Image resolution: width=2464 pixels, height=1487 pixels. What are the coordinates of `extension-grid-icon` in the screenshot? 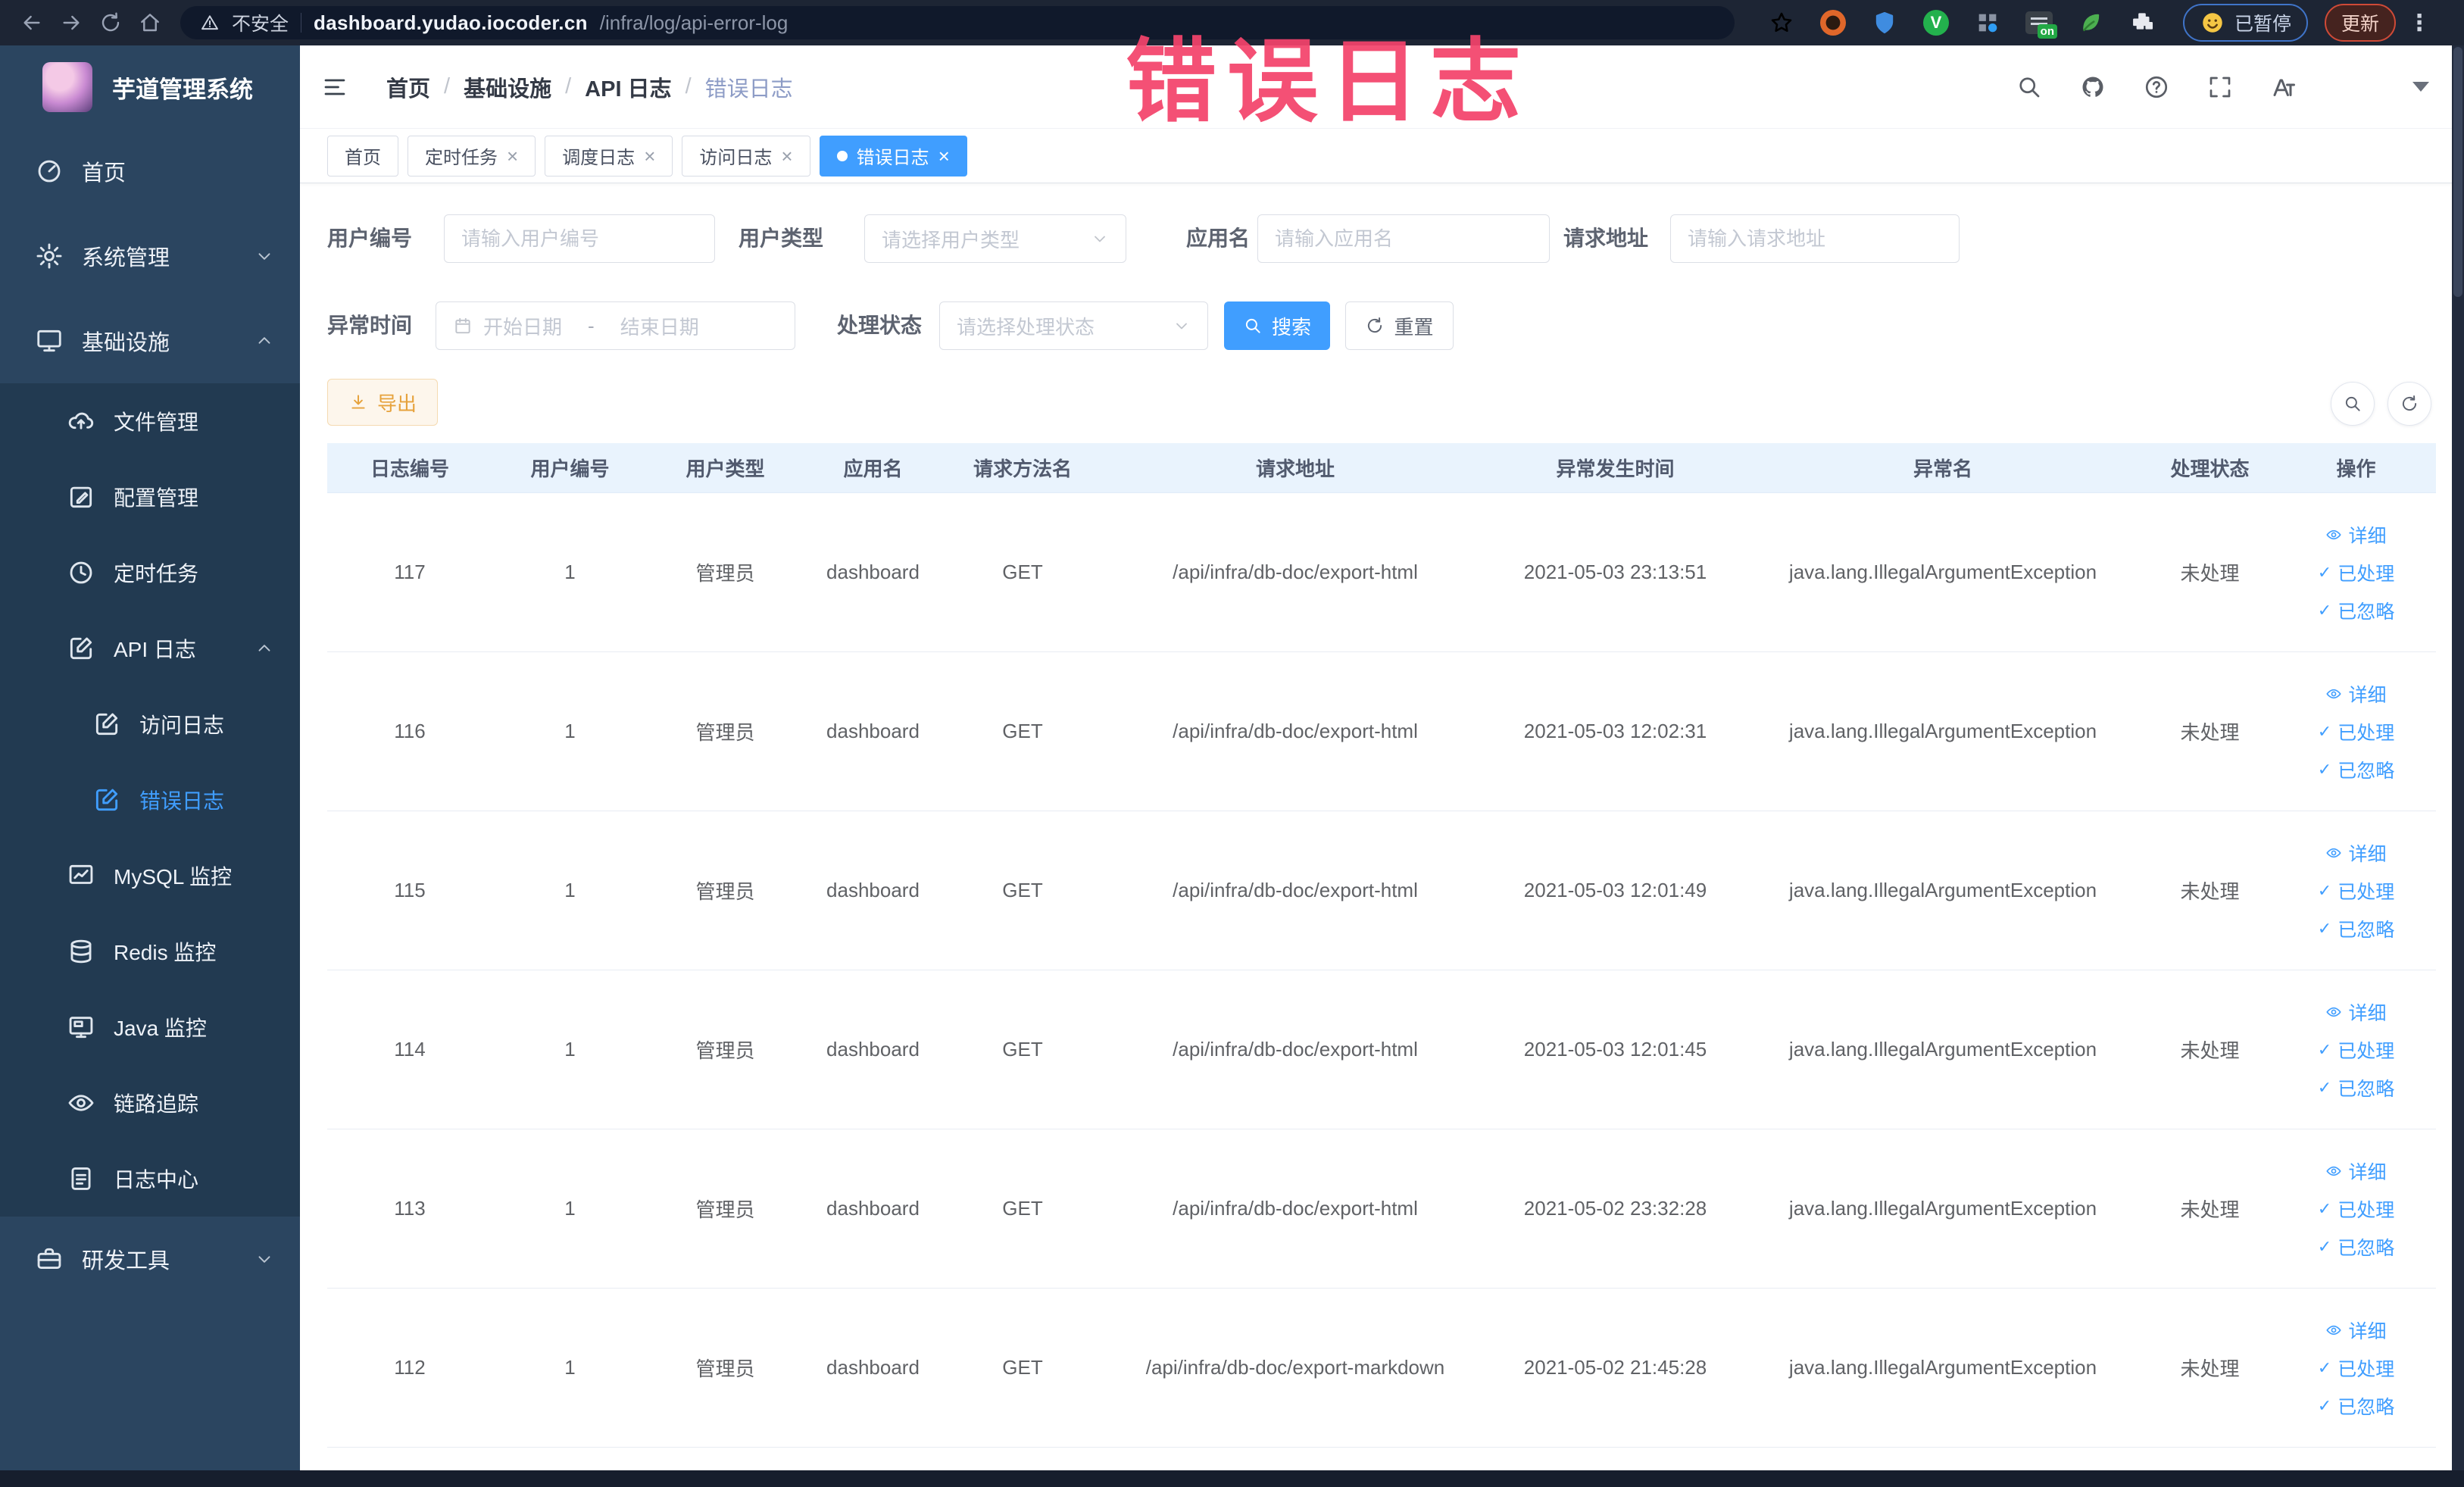 It's located at (1987, 23).